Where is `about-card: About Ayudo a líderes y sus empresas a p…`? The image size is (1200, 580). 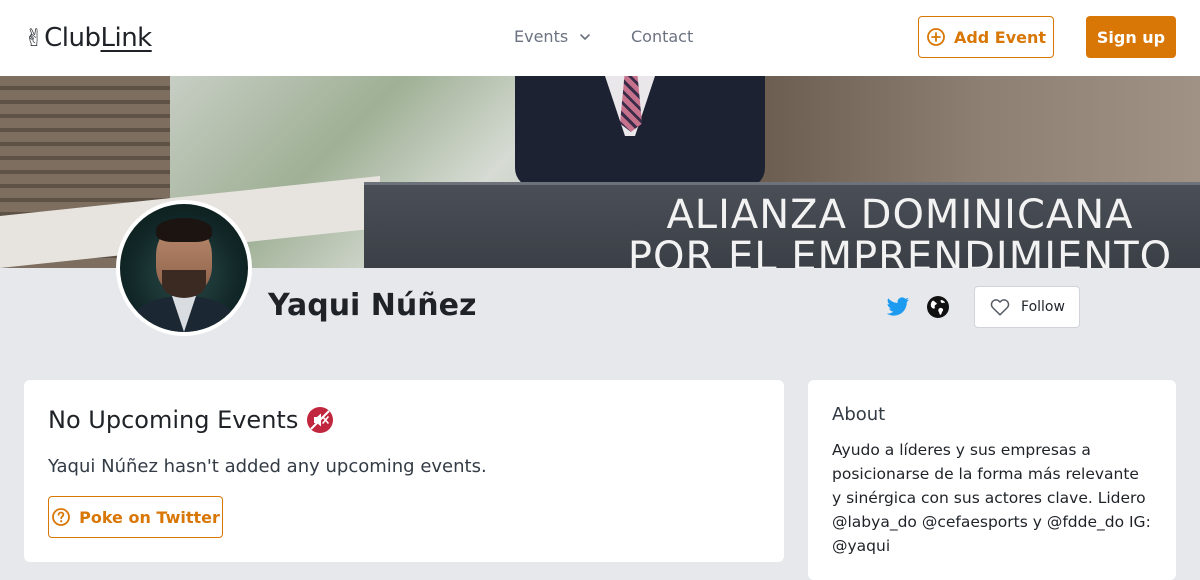 about-card: About Ayudo a líderes y sus empresas a p… is located at coordinates (992, 480).